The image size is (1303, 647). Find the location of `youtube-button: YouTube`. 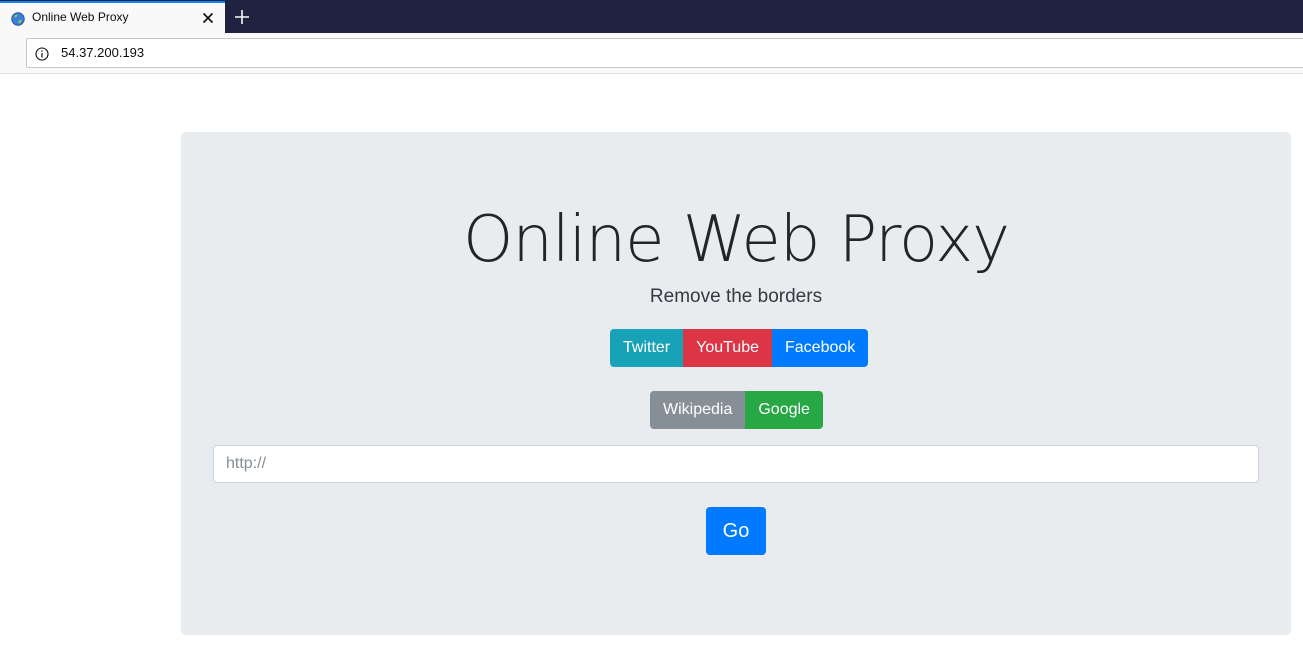

youtube-button: YouTube is located at coordinates (727, 348).